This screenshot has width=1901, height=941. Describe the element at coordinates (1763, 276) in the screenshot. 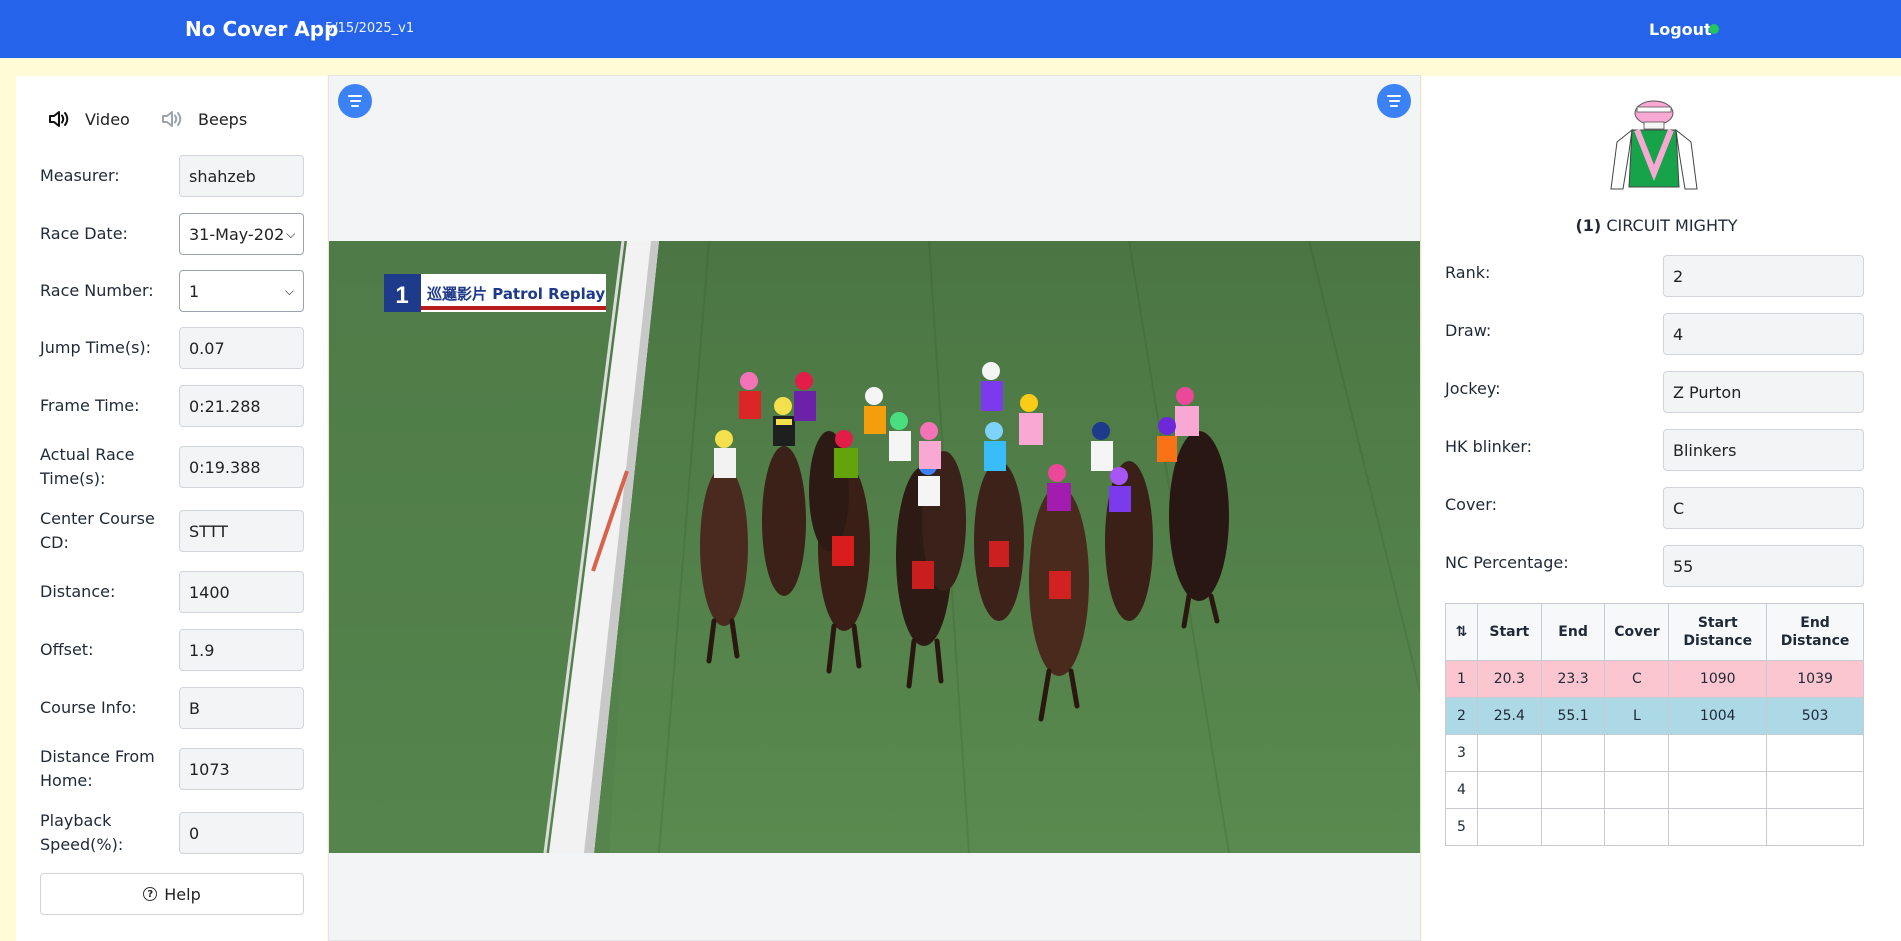

I see `rank-field: 2` at that location.